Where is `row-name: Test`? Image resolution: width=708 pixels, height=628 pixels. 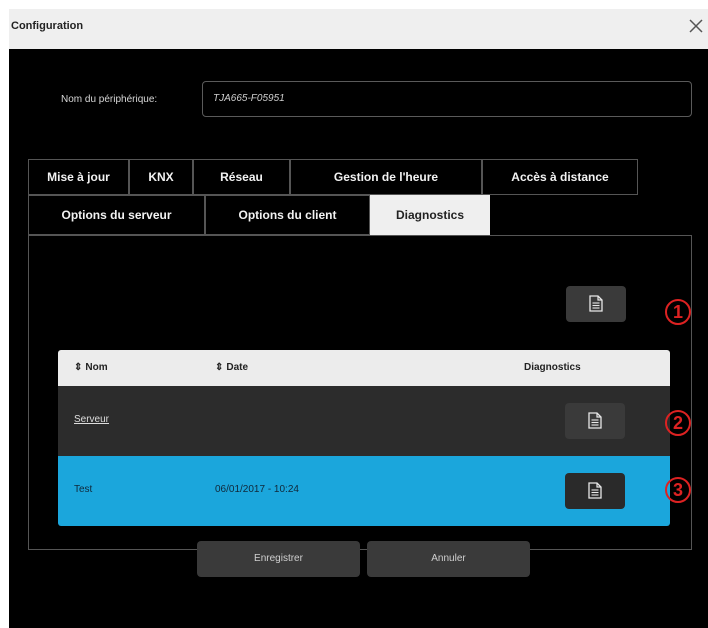 row-name: Test is located at coordinates (83, 489).